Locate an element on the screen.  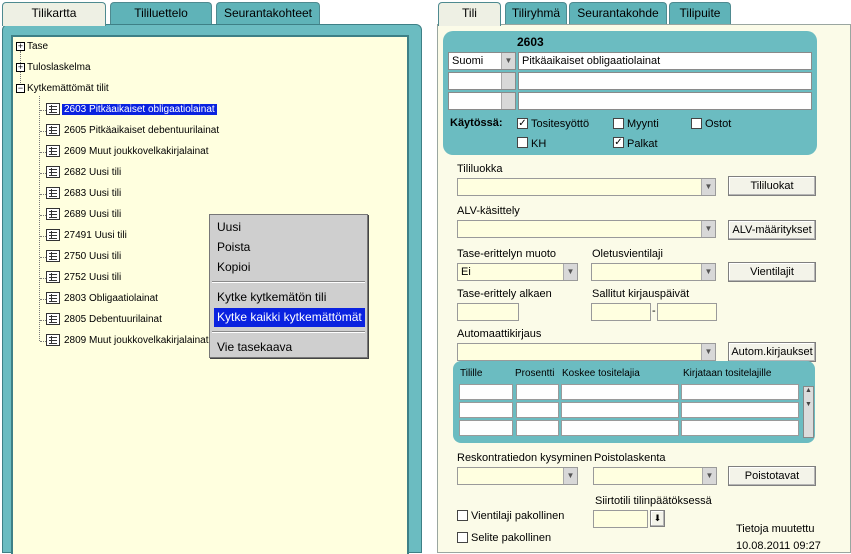
automaattikirjaus-select: ▼ is located at coordinates (586, 352).